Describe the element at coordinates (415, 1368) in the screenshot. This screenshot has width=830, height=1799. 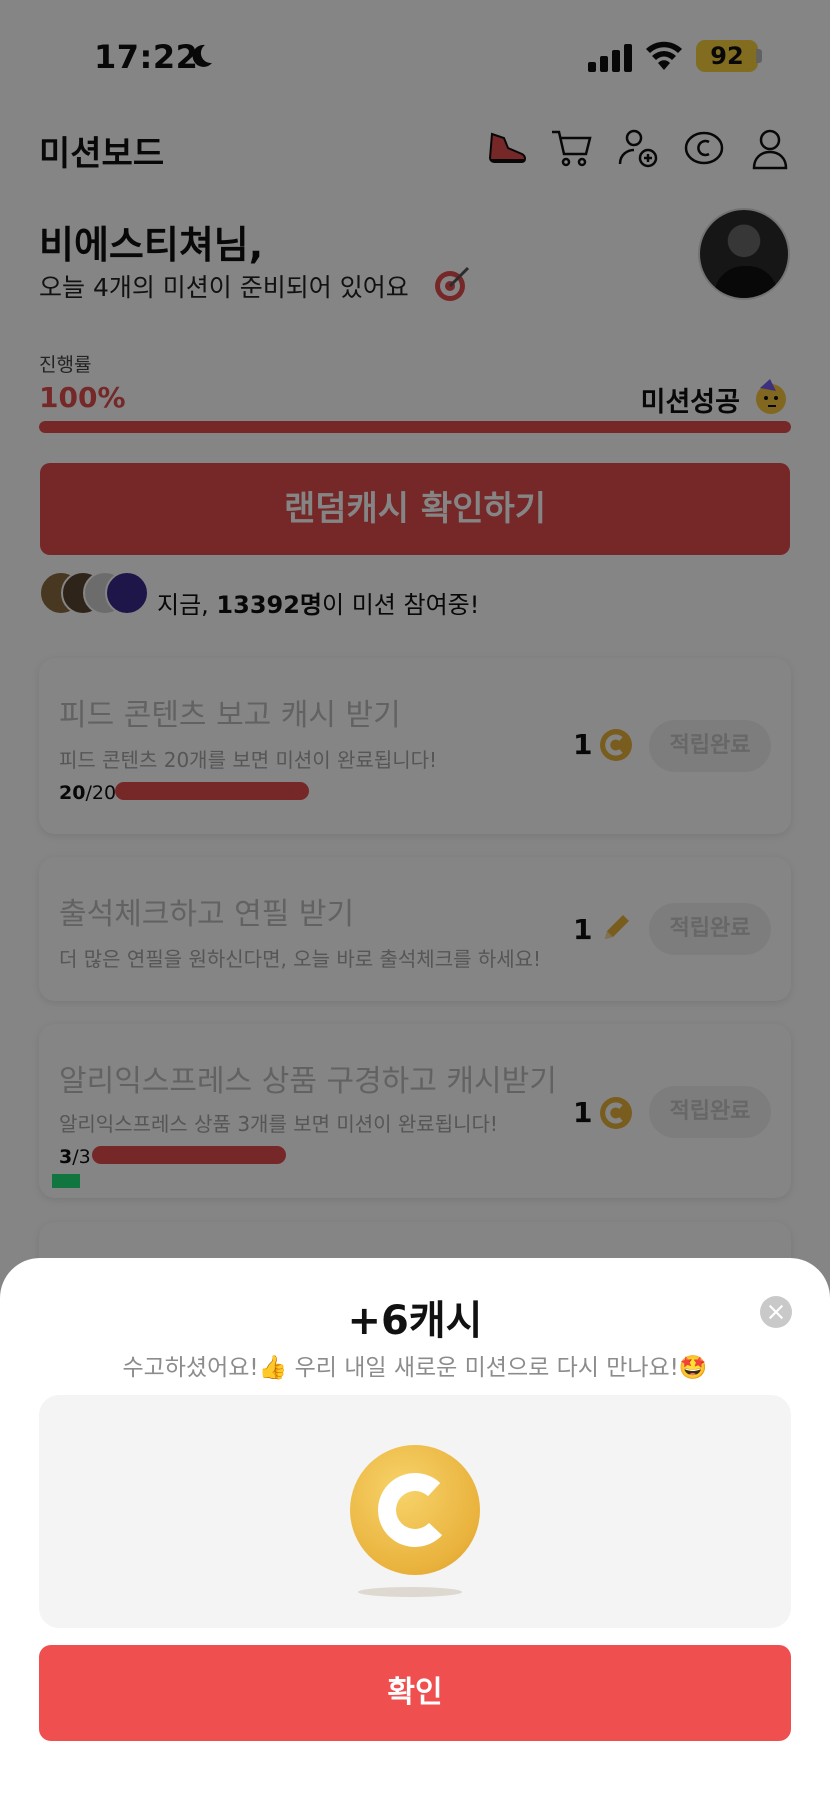
I see `reward-subtitle: 수고하셨어요!👍 우리 내일 새로운 미션으로 다시 만나요!🤩` at that location.